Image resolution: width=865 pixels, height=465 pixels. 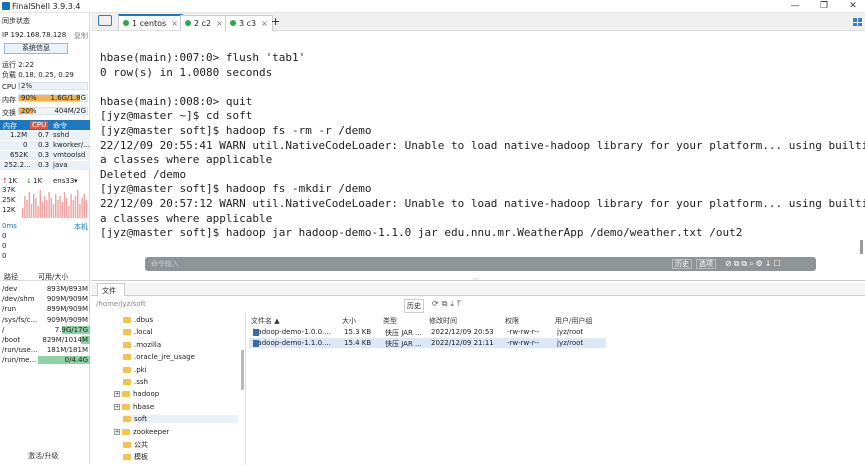 I want to click on disk-size: 7.9G/17G, so click(x=71, y=329).